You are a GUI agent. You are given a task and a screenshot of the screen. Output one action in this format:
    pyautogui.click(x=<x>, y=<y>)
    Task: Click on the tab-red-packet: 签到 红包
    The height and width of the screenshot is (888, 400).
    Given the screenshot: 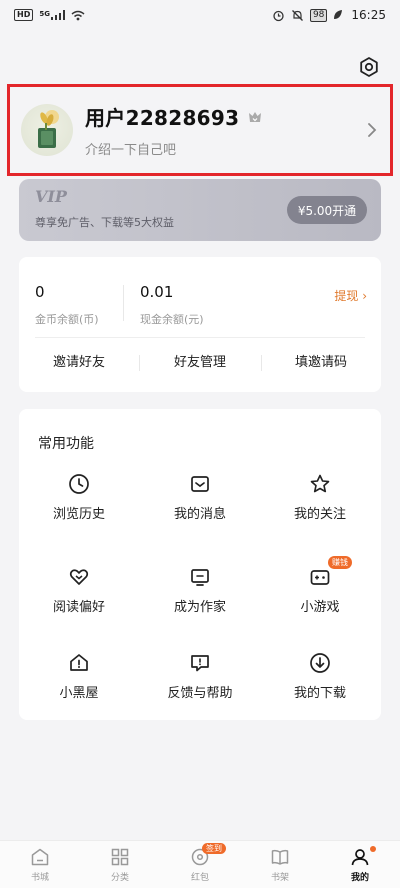 What is the action you would take?
    pyautogui.click(x=200, y=863)
    